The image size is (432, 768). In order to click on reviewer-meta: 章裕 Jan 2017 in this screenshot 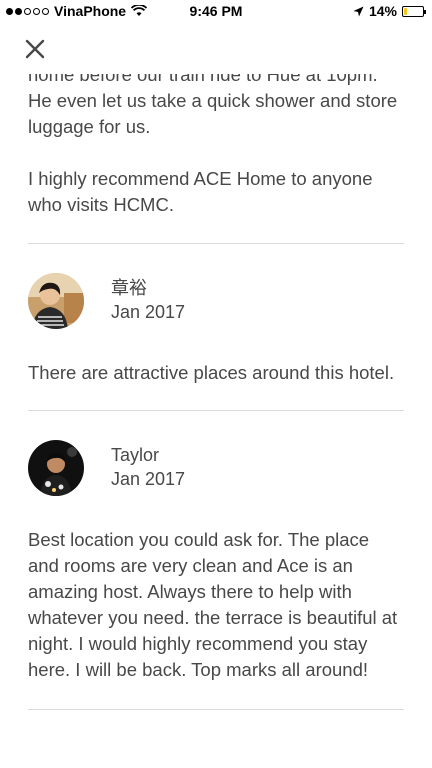, I will do `click(148, 301)`.